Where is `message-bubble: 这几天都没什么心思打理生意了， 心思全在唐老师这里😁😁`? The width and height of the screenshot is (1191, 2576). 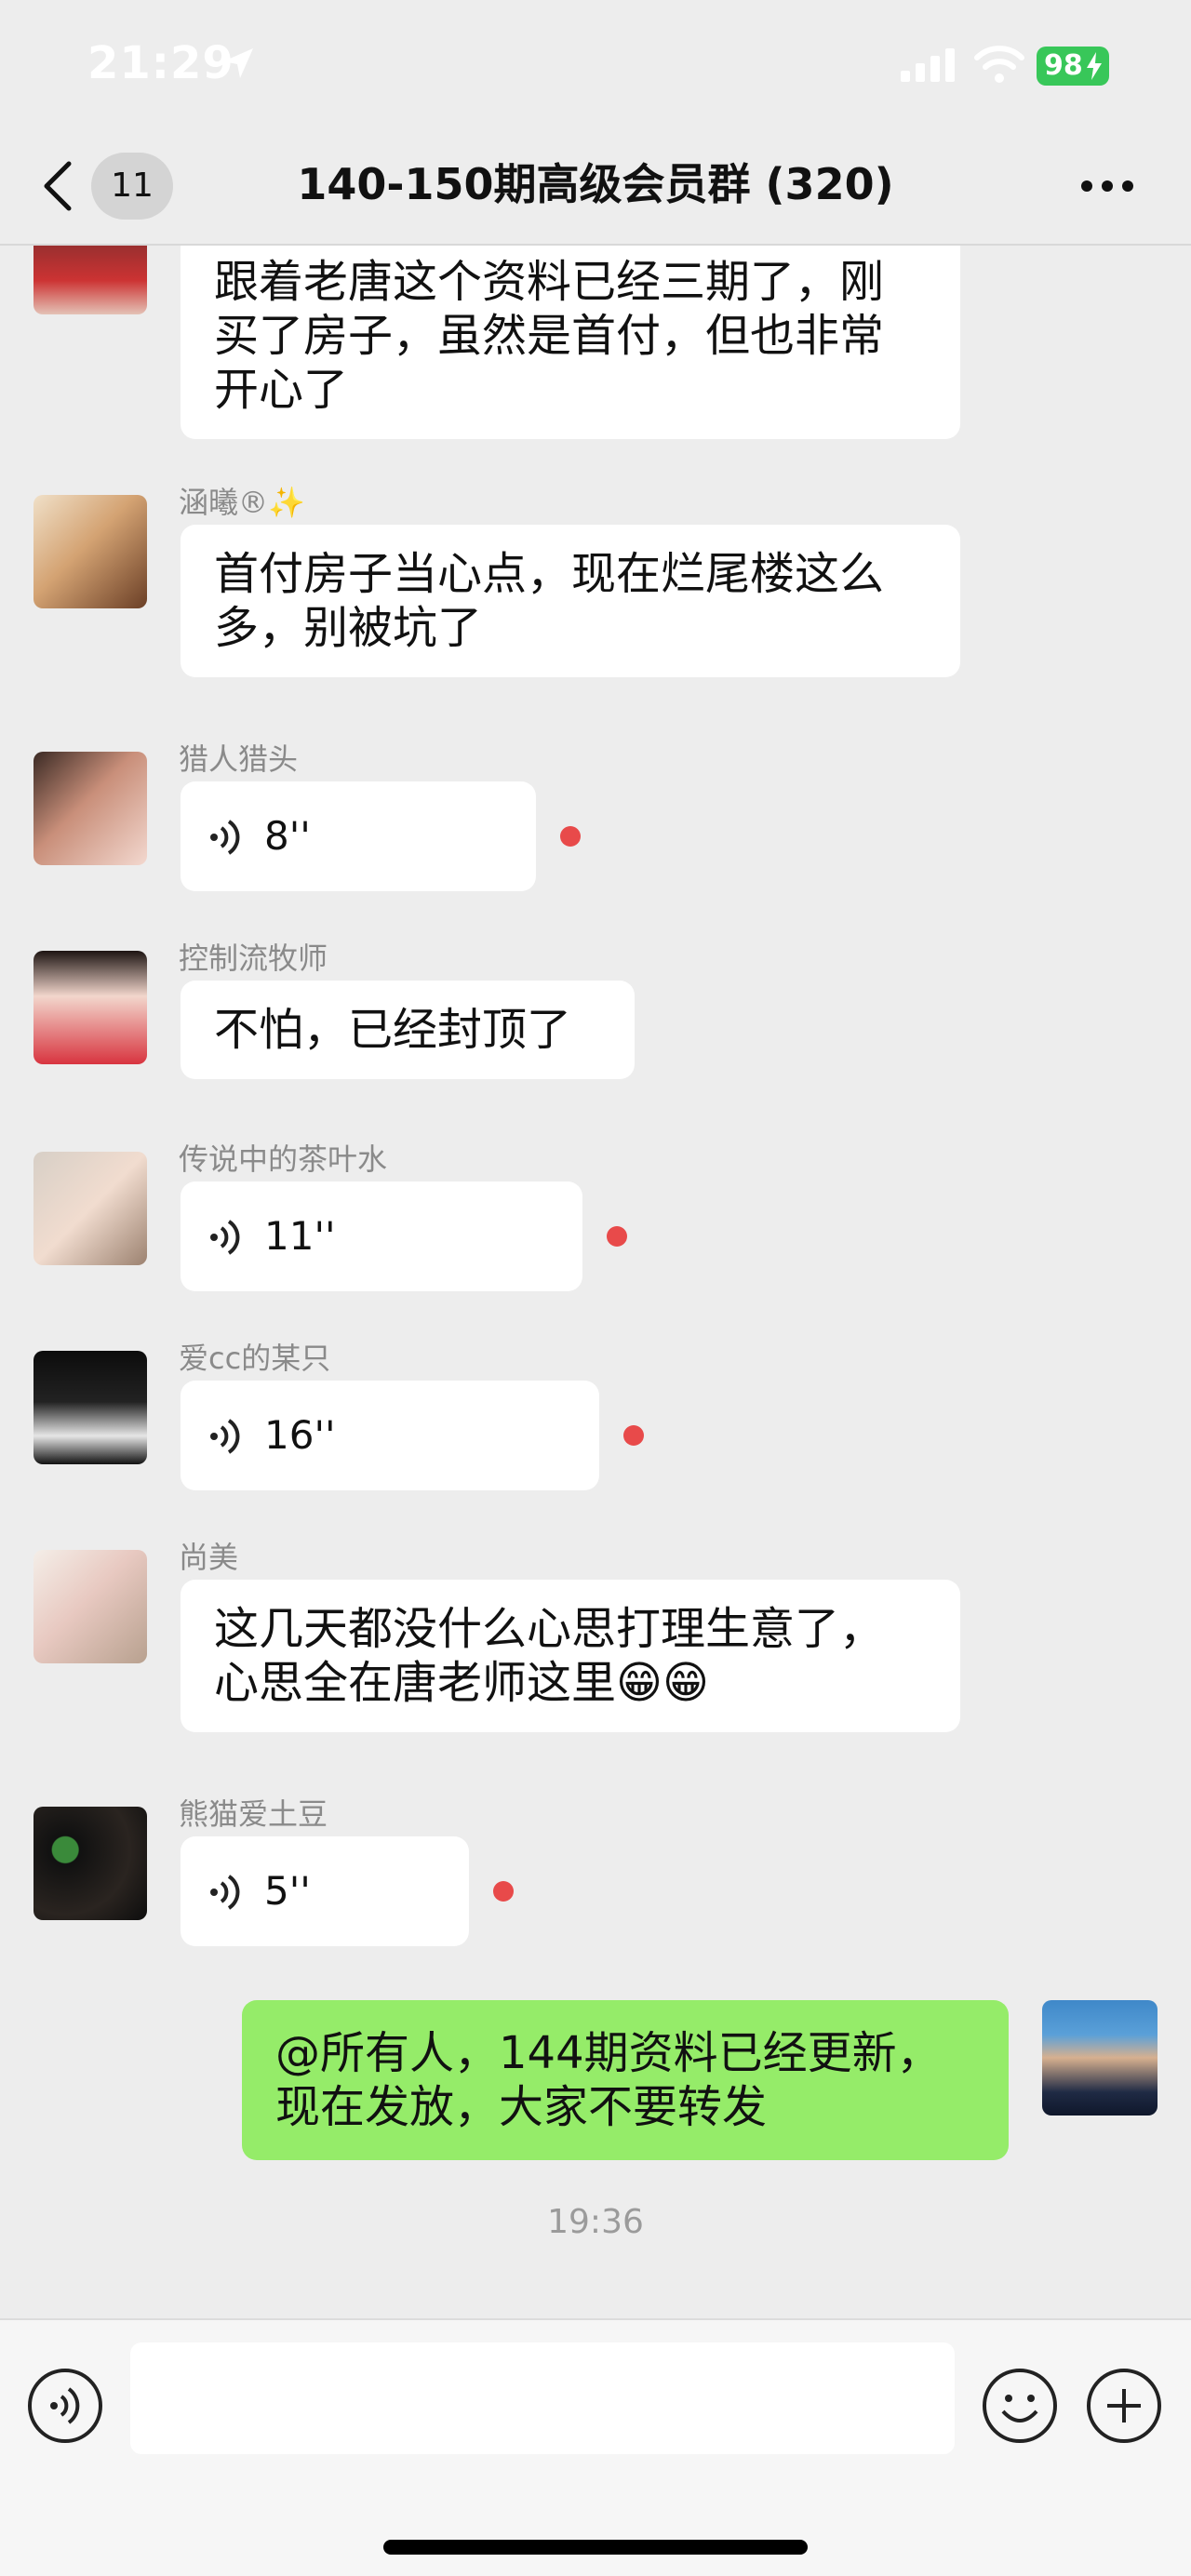 message-bubble: 这几天都没什么心思打理生意了， 心思全在唐老师这里😁😁 is located at coordinates (570, 1656).